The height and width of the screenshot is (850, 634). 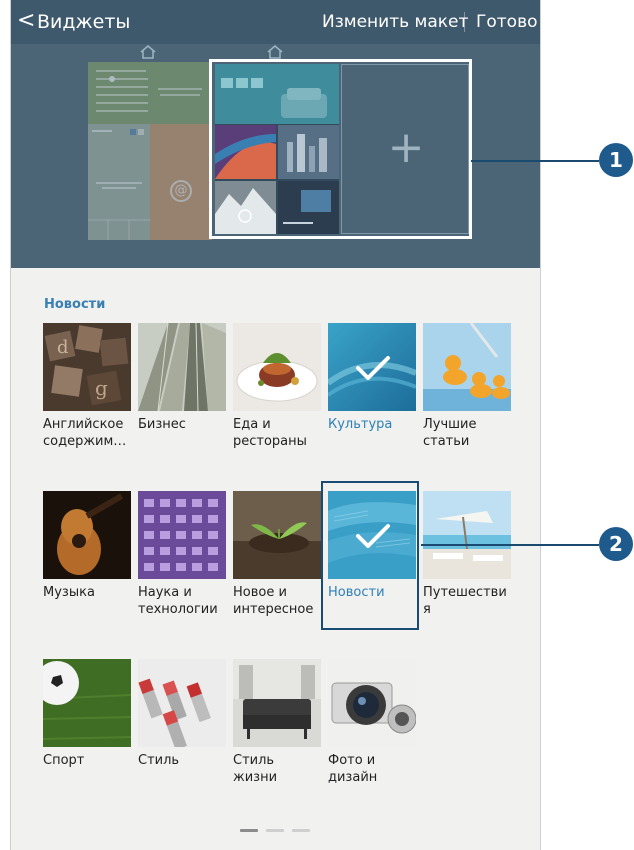 I want to click on category-label: Спорт, so click(x=64, y=760).